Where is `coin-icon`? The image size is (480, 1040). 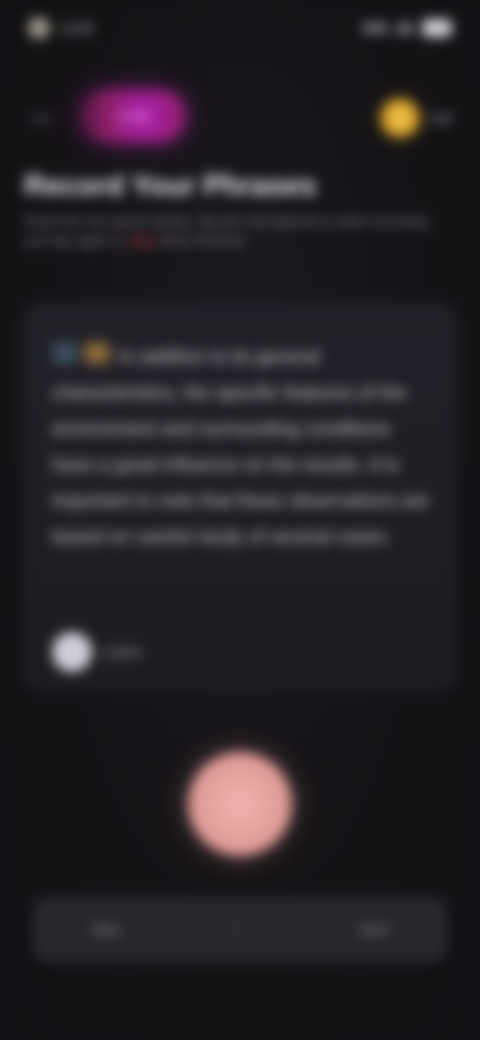
coin-icon is located at coordinates (399, 118).